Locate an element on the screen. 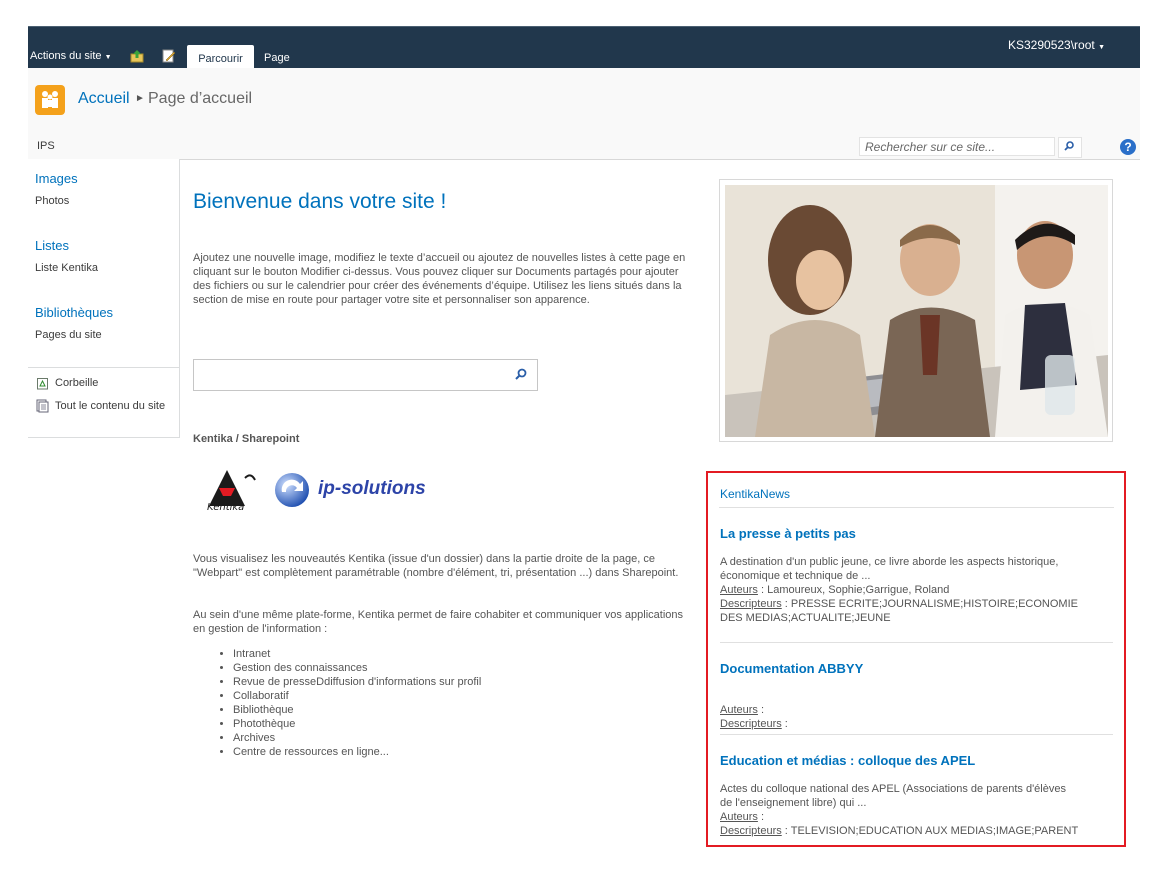 Image resolution: width=1168 pixels, height=883 pixels. user-menu: KS3290523\root ▼ is located at coordinates (1056, 45).